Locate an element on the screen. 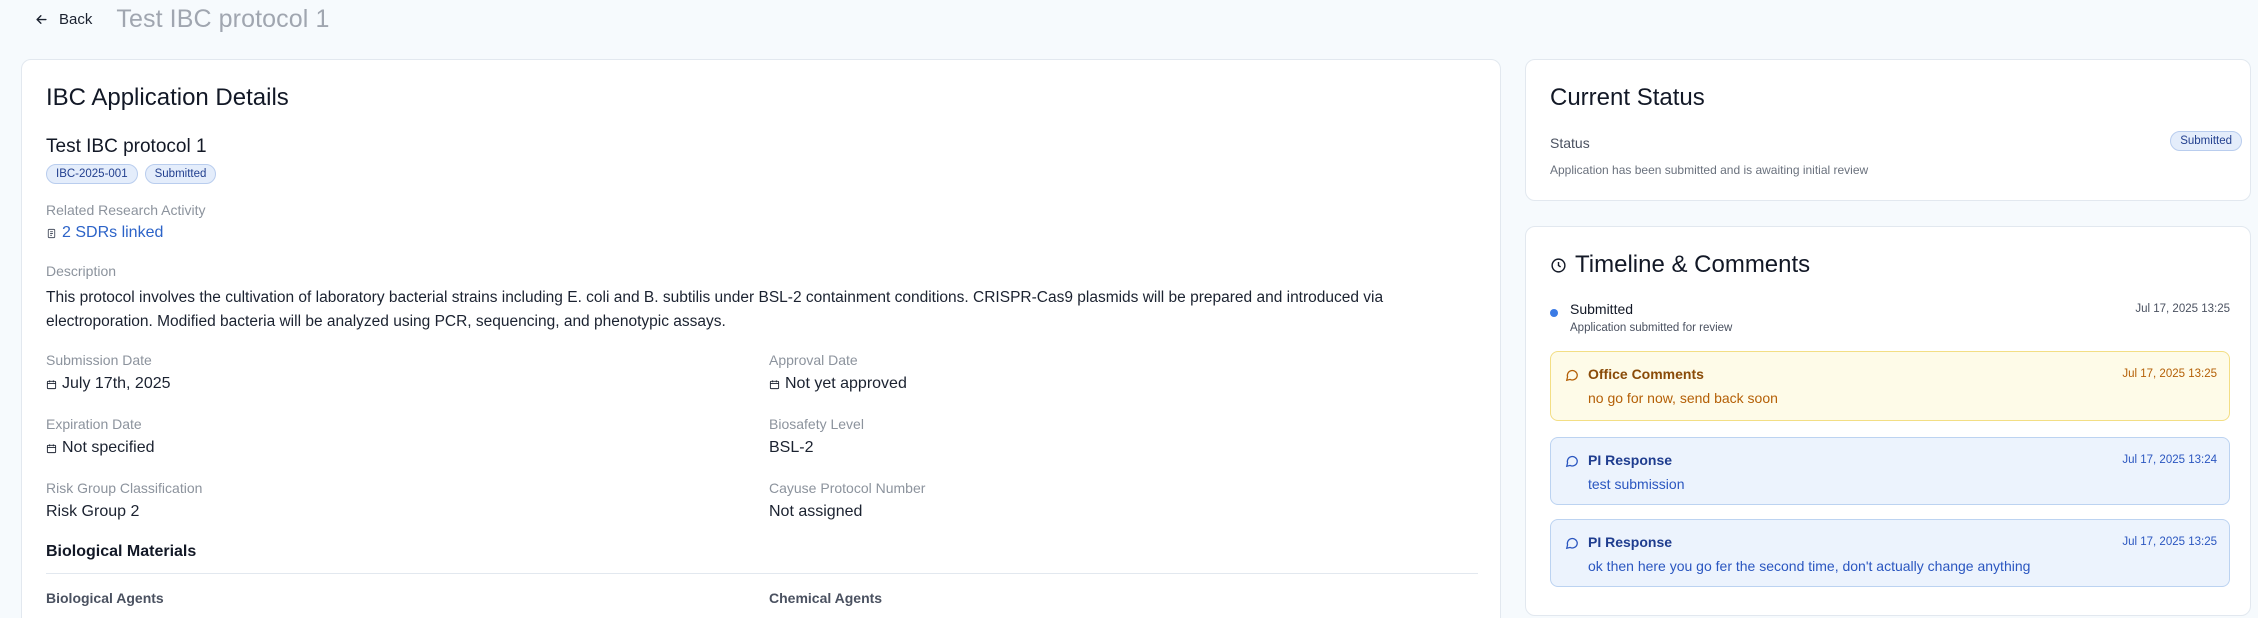 The width and height of the screenshot is (2258, 618). chemical-agents-label: Chemical Agents is located at coordinates (826, 598).